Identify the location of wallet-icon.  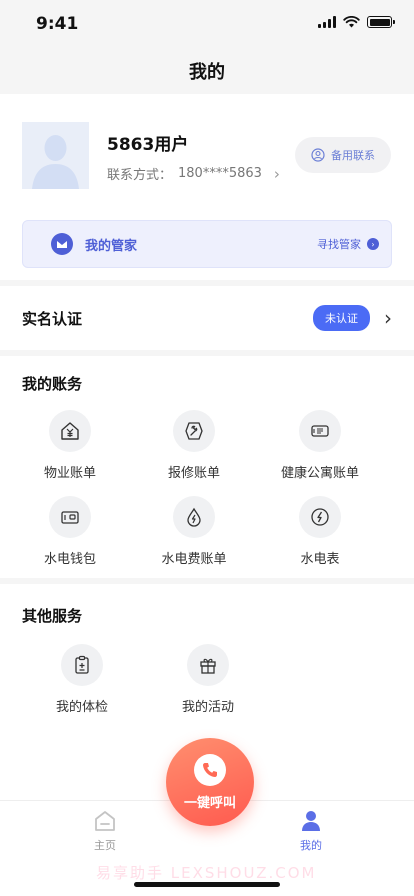
(70, 517).